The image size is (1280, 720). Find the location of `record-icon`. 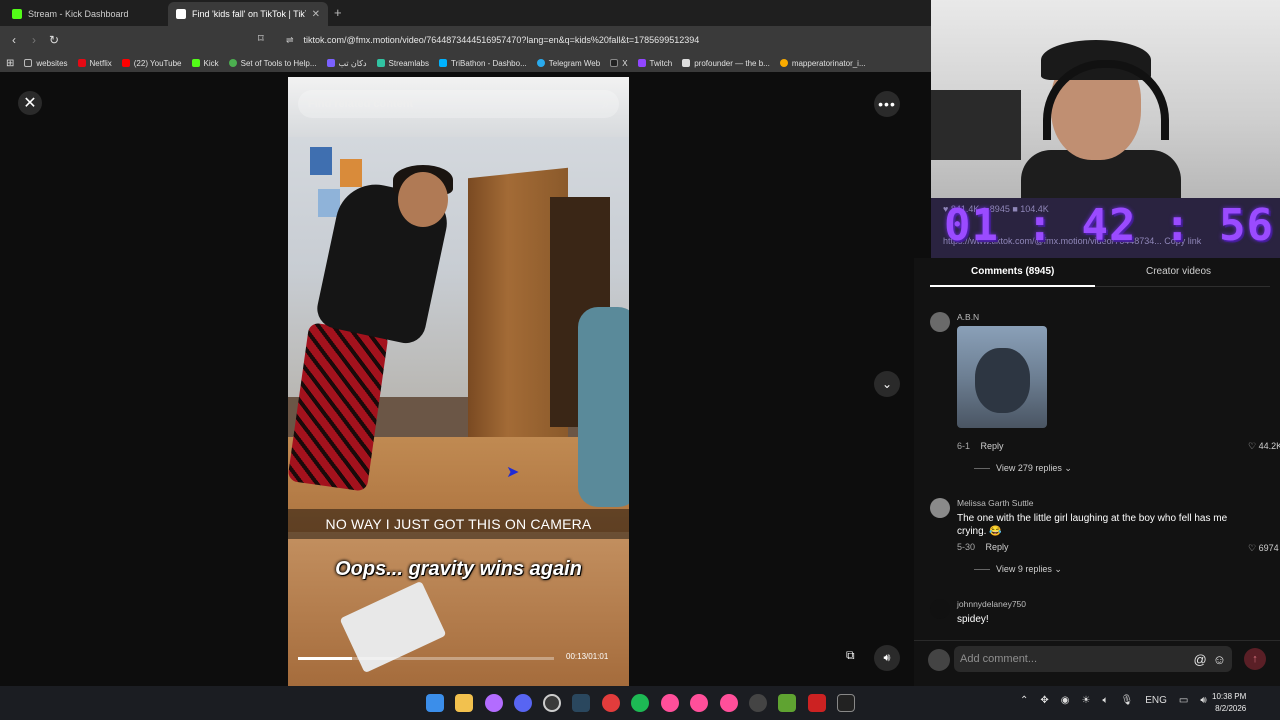

record-icon is located at coordinates (611, 703).